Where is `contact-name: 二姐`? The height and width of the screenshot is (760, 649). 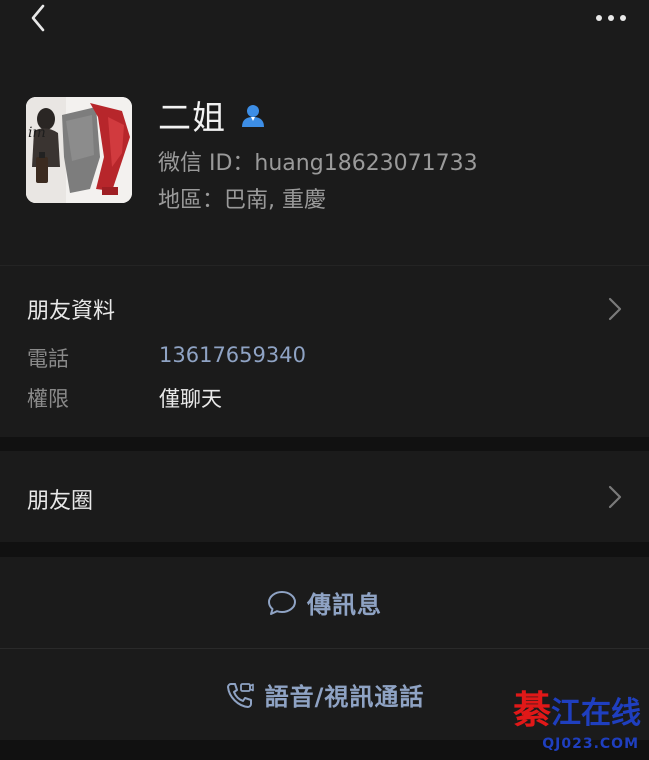
contact-name: 二姐 is located at coordinates (192, 117).